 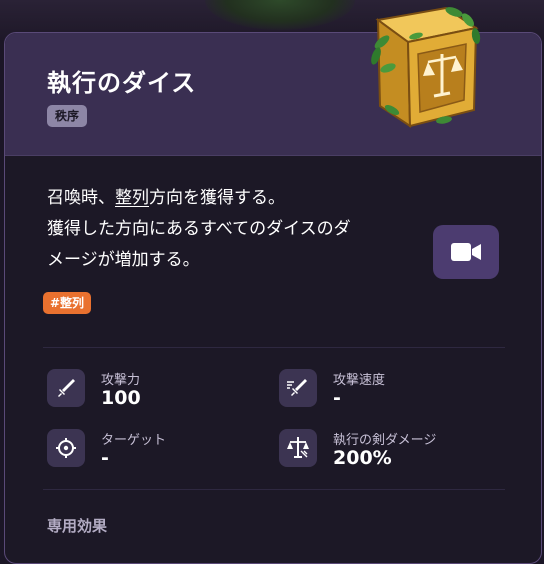 I want to click on stat-label-speed: 攻撃速度, so click(x=359, y=380).